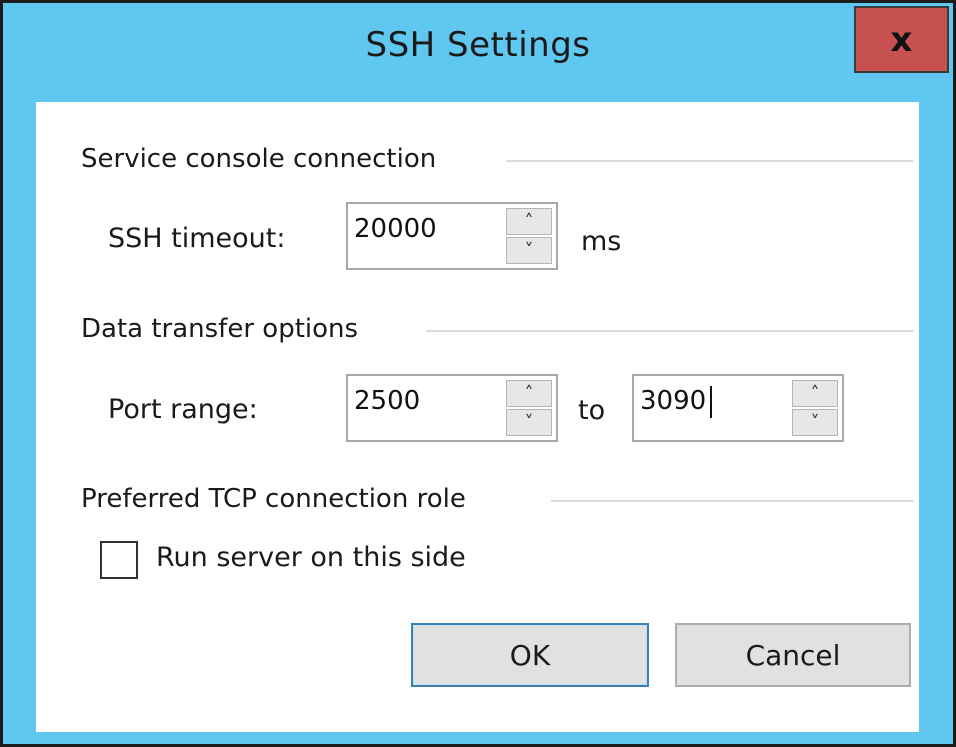  Describe the element at coordinates (592, 410) in the screenshot. I see `port-to-label: to` at that location.